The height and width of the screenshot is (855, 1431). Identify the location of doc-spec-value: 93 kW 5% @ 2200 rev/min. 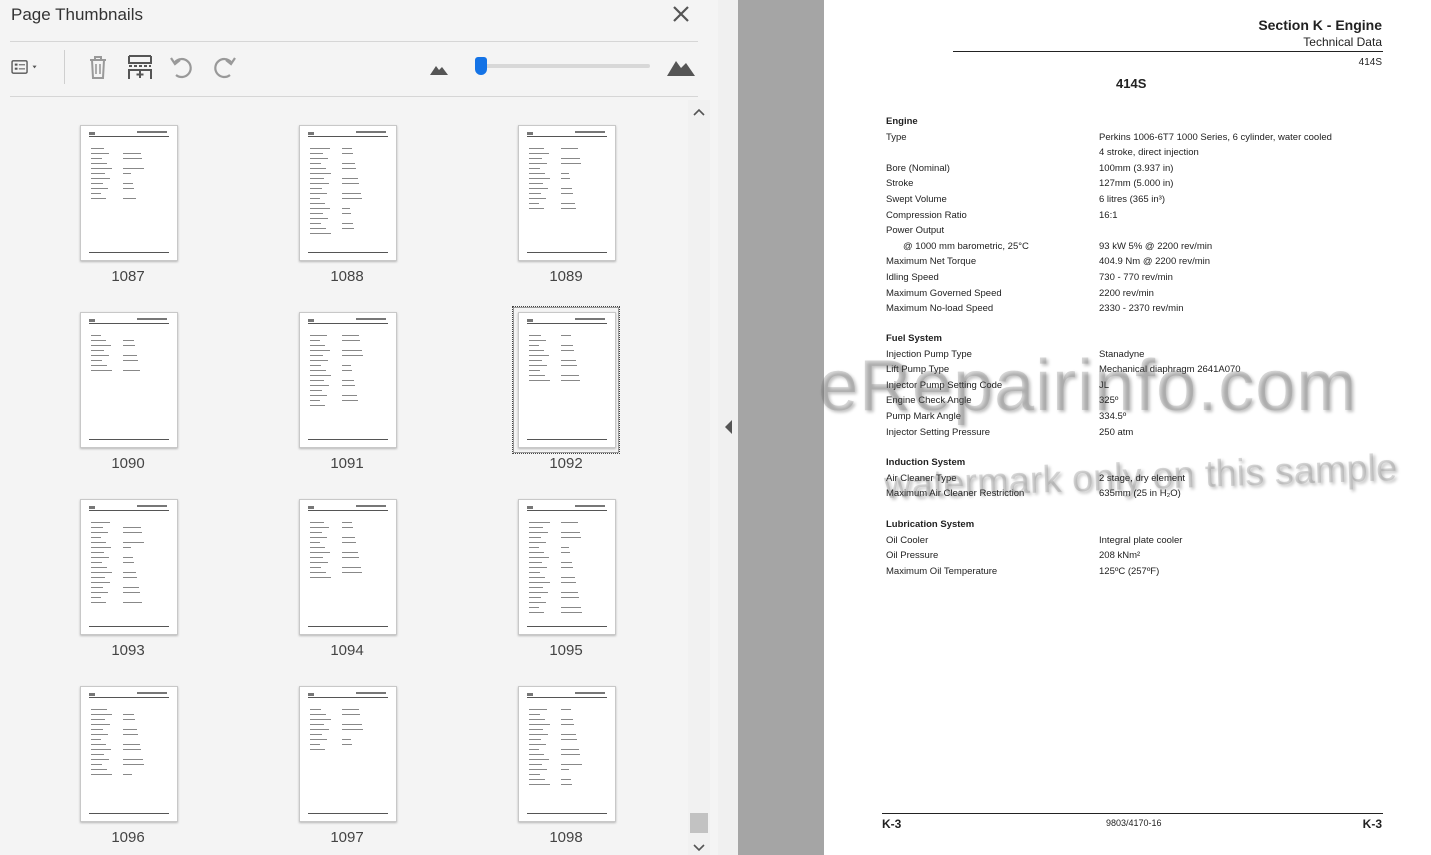
(1156, 246).